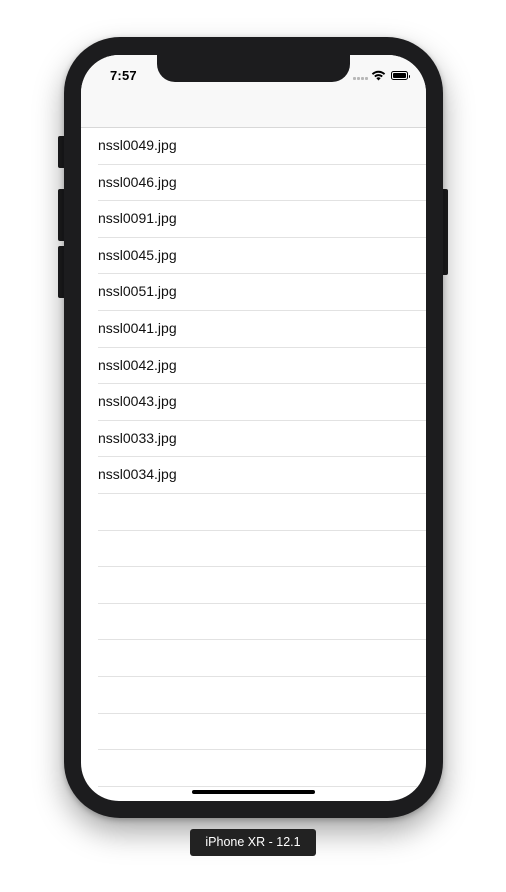 The image size is (506, 892). What do you see at coordinates (378, 75) in the screenshot?
I see `wifi-icon` at bounding box center [378, 75].